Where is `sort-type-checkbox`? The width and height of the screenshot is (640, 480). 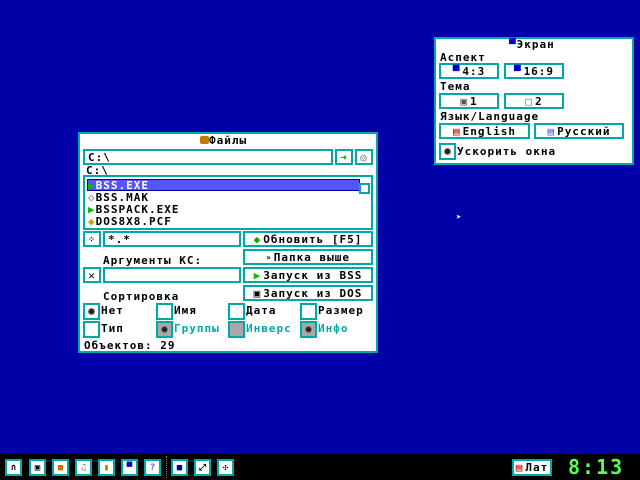
sort-type-checkbox is located at coordinates (91, 329).